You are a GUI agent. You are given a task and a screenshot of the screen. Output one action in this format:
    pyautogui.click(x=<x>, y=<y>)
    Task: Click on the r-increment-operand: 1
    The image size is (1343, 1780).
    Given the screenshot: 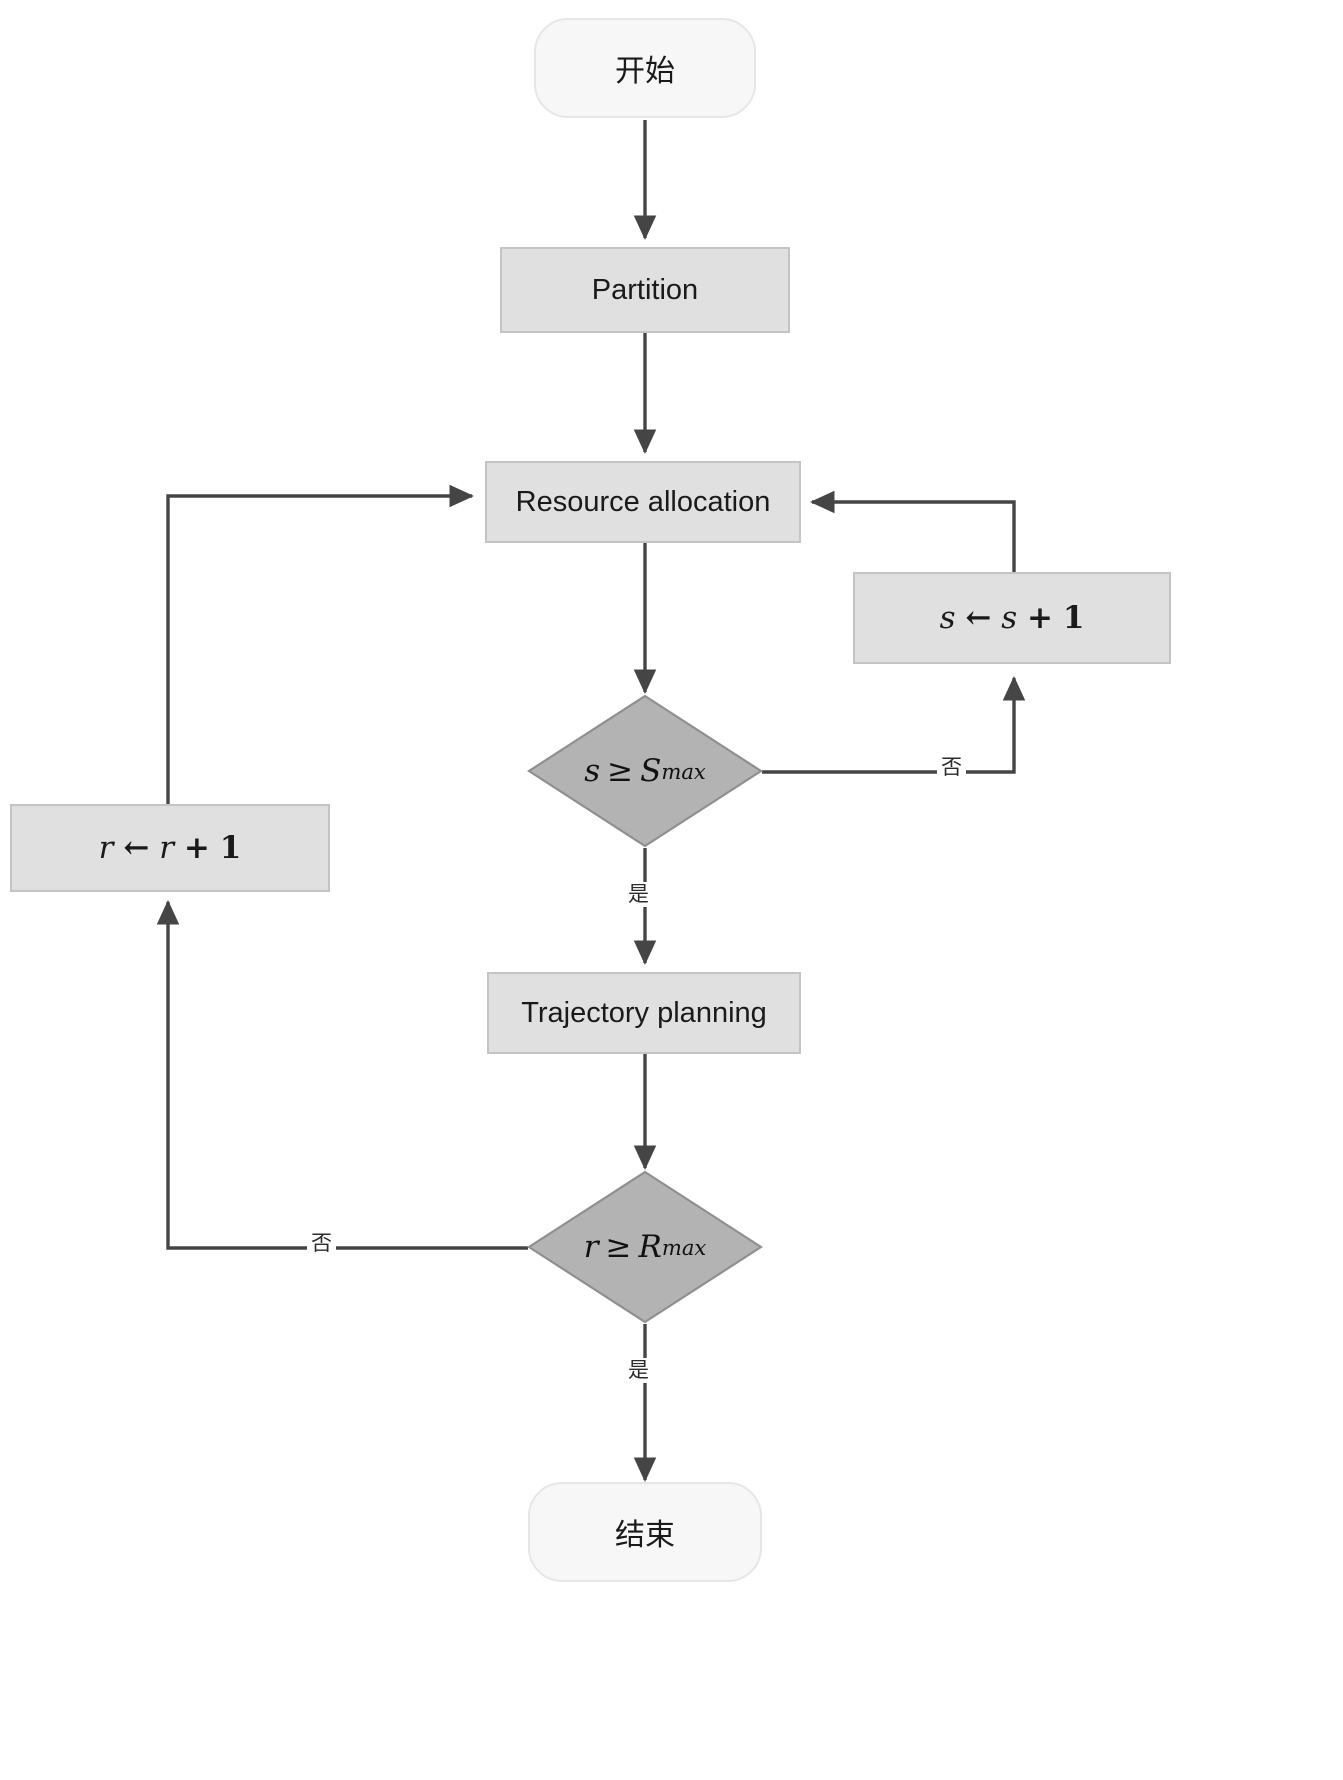 What is the action you would take?
    pyautogui.click(x=230, y=848)
    